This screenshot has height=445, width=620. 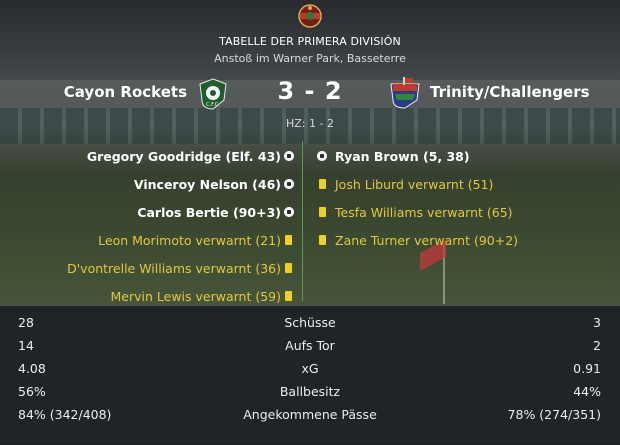 I want to click on stat-away-value: 3, so click(x=597, y=322).